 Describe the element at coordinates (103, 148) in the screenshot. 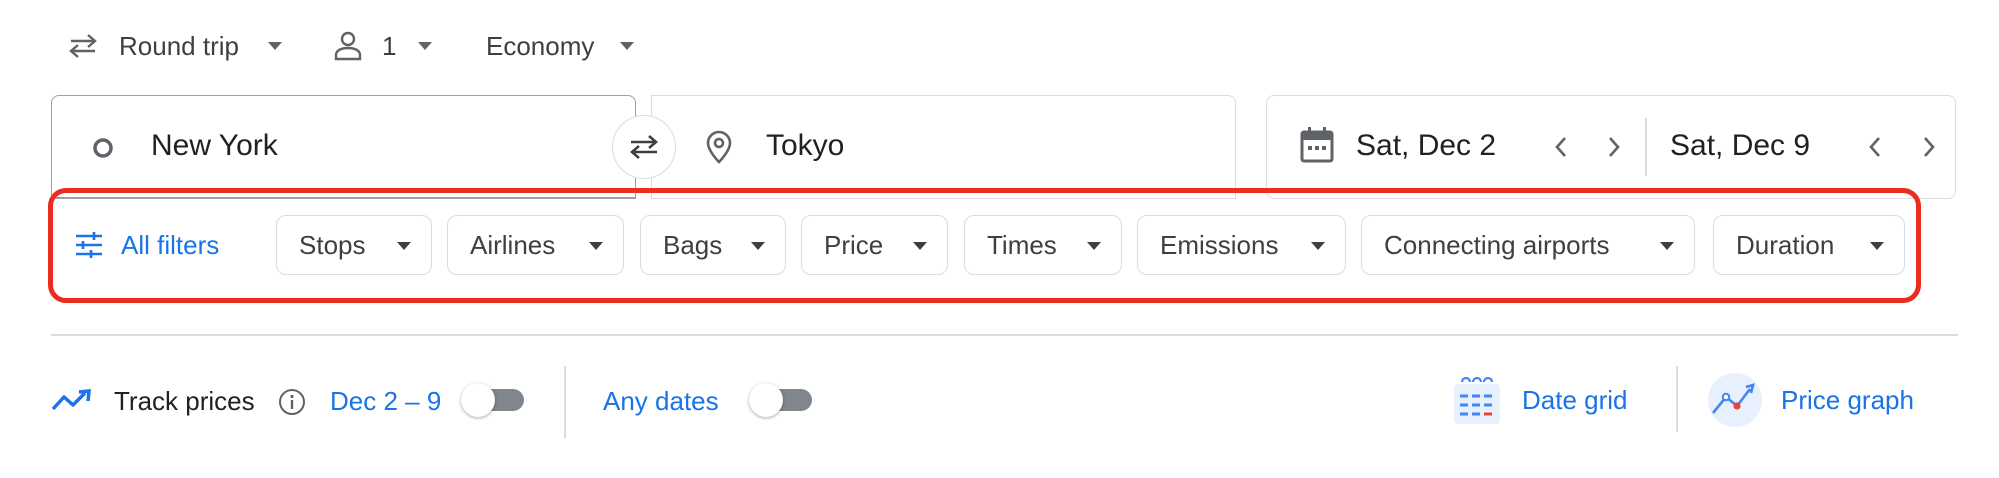

I see `origin-circle-icon` at that location.